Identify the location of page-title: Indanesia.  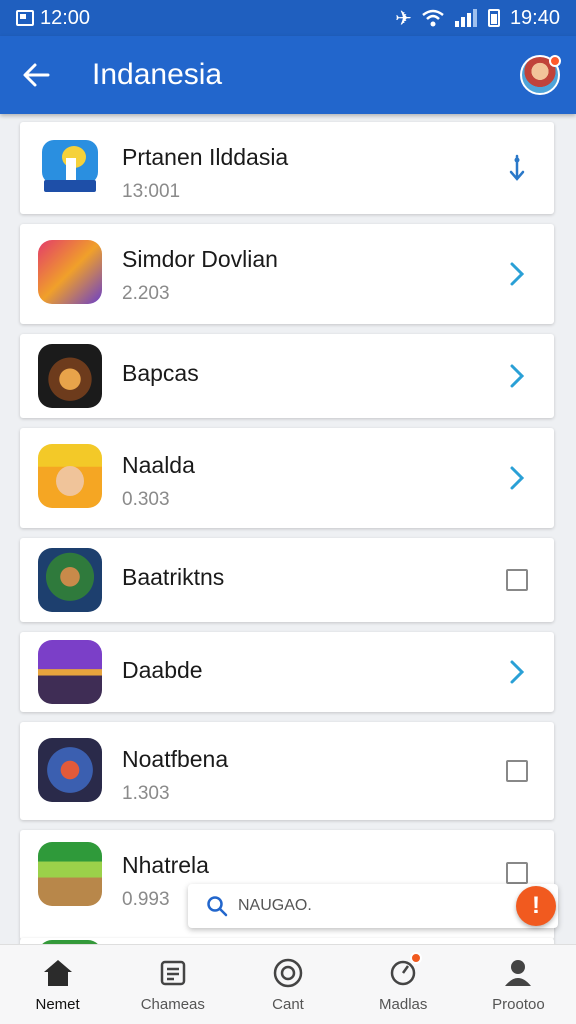
(157, 74).